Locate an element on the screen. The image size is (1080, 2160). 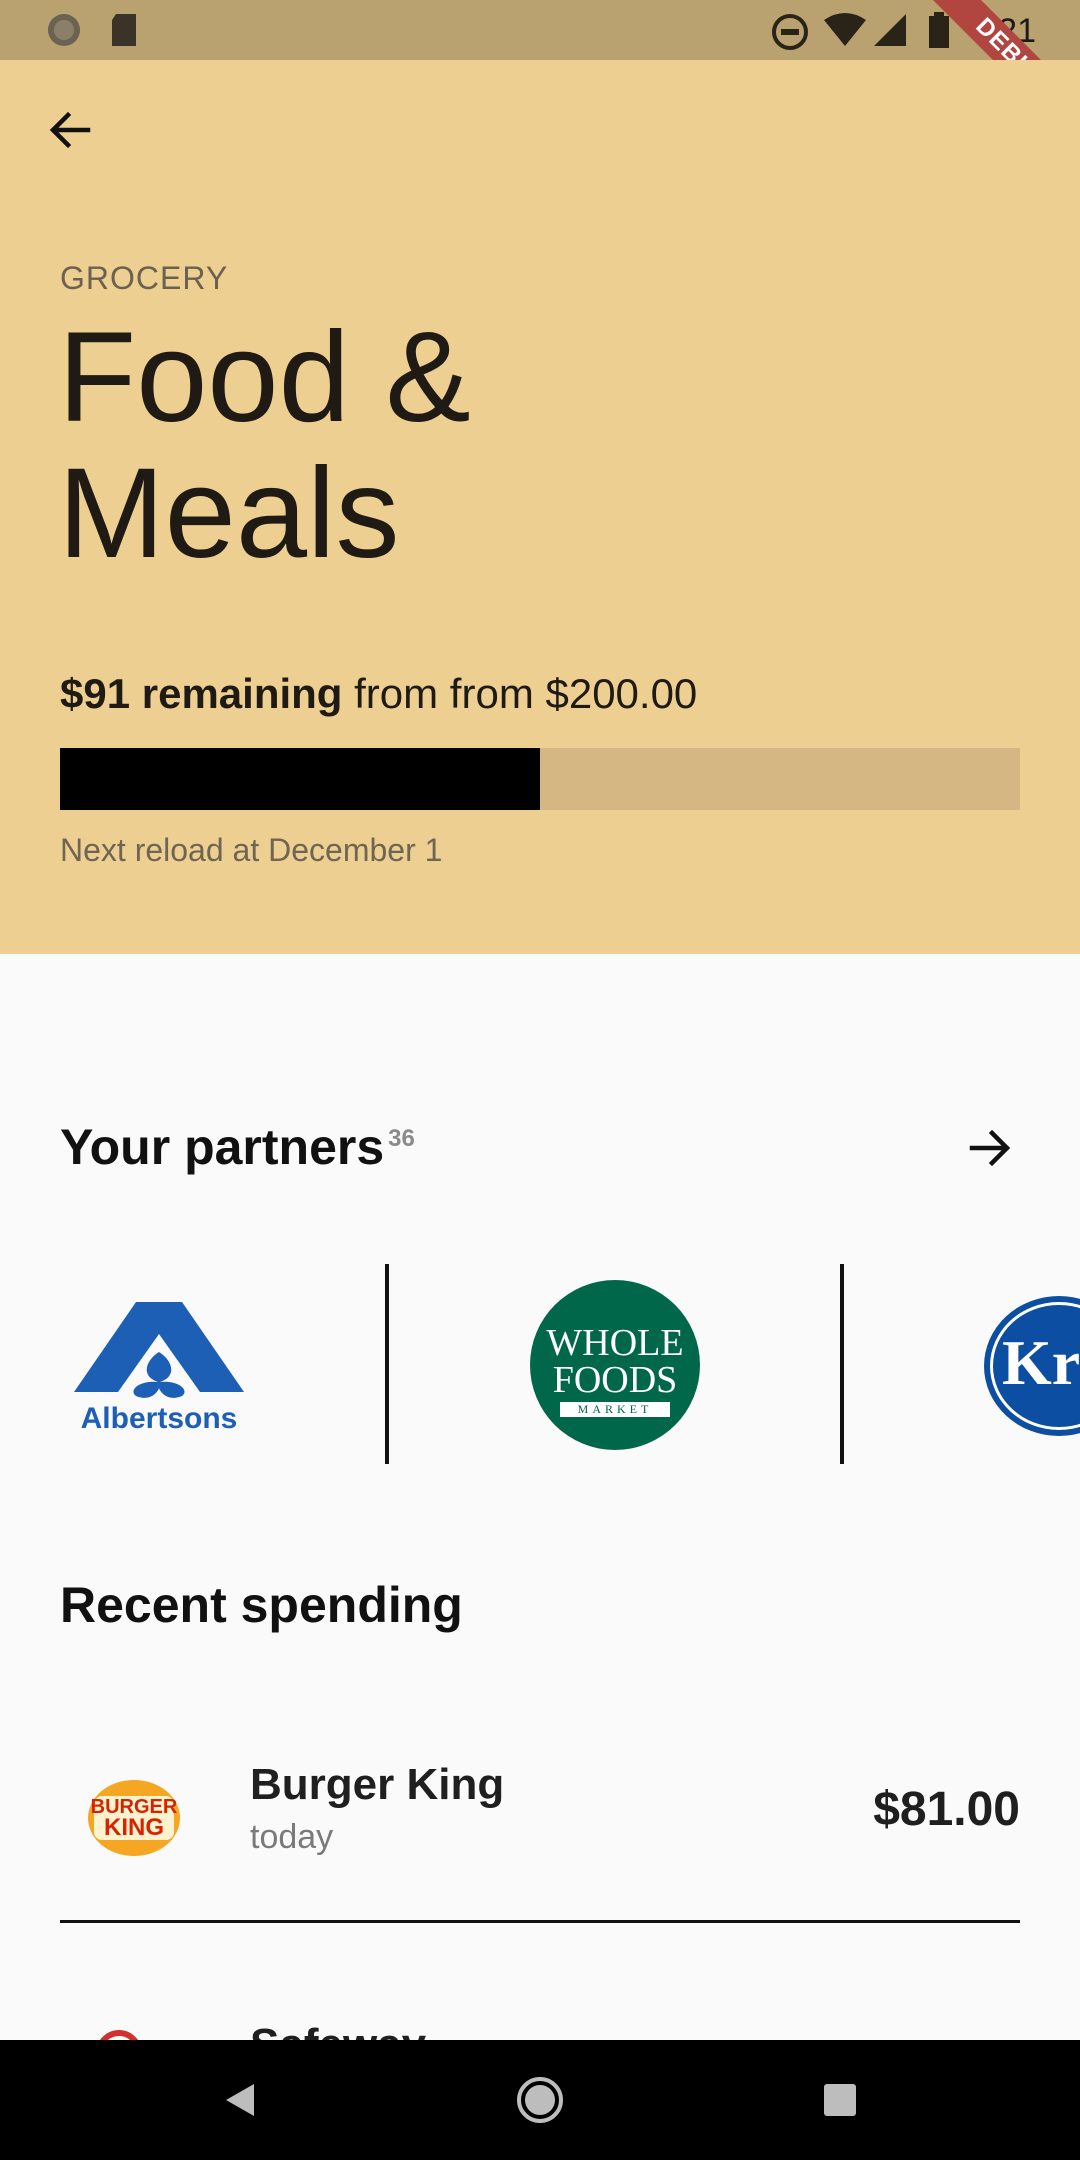
wifi-icon is located at coordinates (845, 29).